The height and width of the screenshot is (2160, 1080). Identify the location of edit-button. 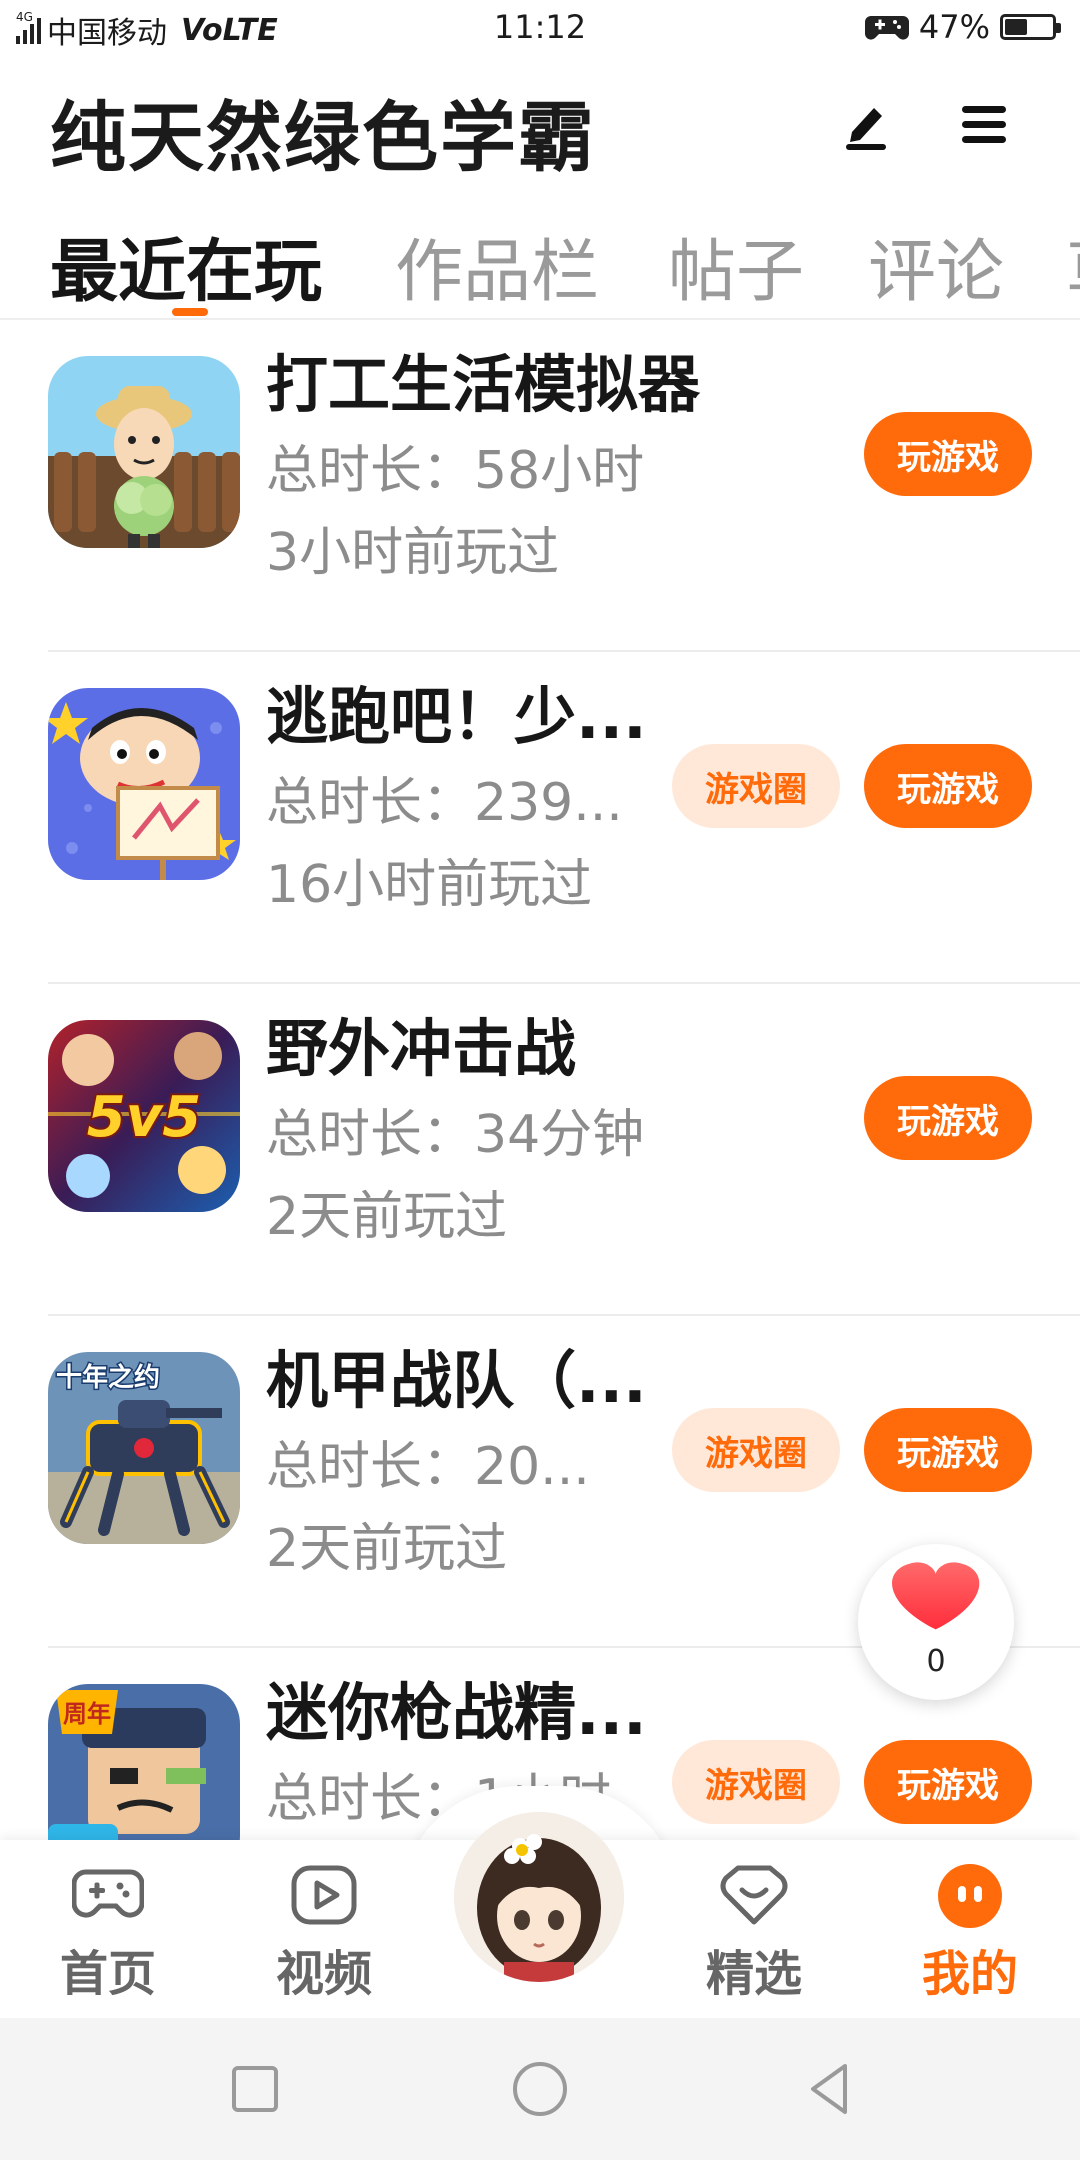
(866, 124).